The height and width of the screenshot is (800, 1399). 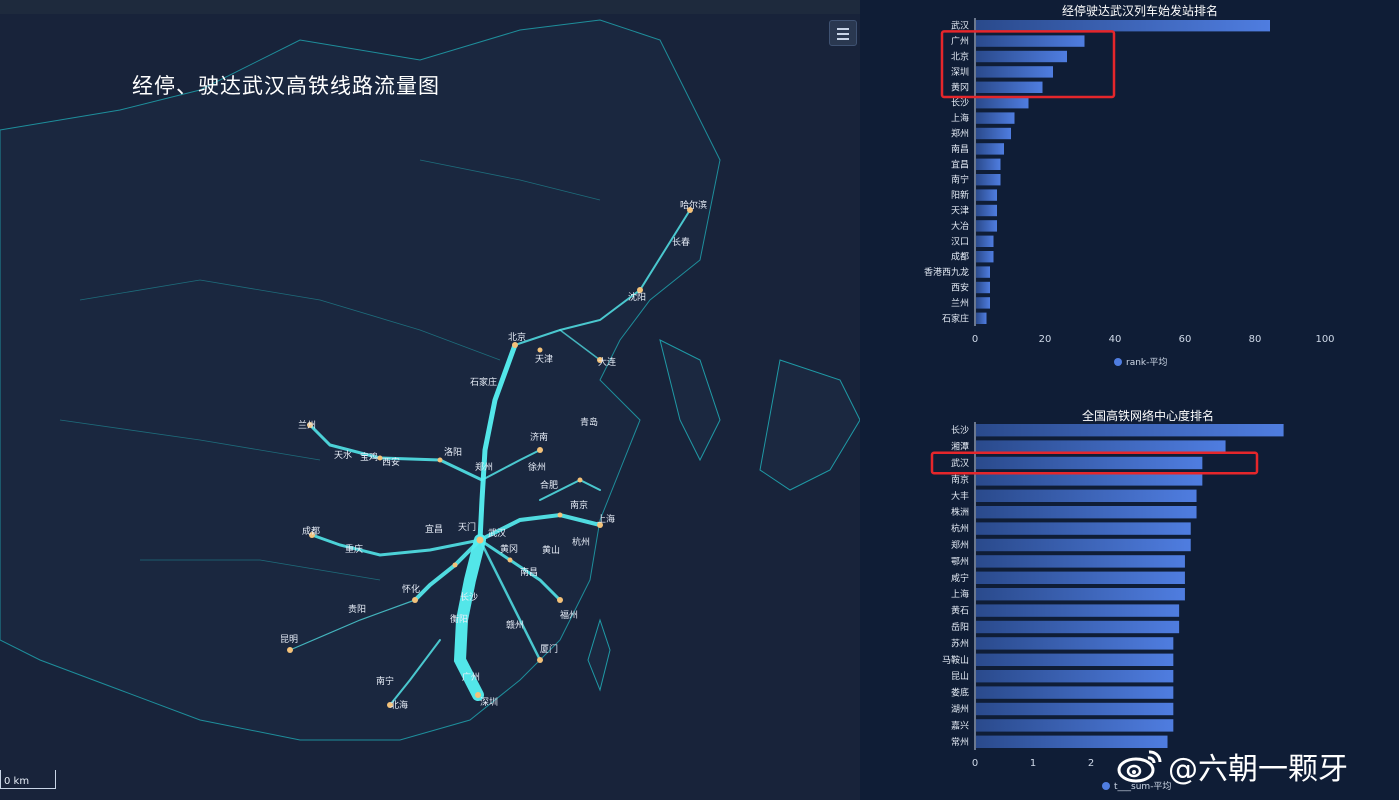 What do you see at coordinates (569, 615) in the screenshot?
I see `city-label: 福州` at bounding box center [569, 615].